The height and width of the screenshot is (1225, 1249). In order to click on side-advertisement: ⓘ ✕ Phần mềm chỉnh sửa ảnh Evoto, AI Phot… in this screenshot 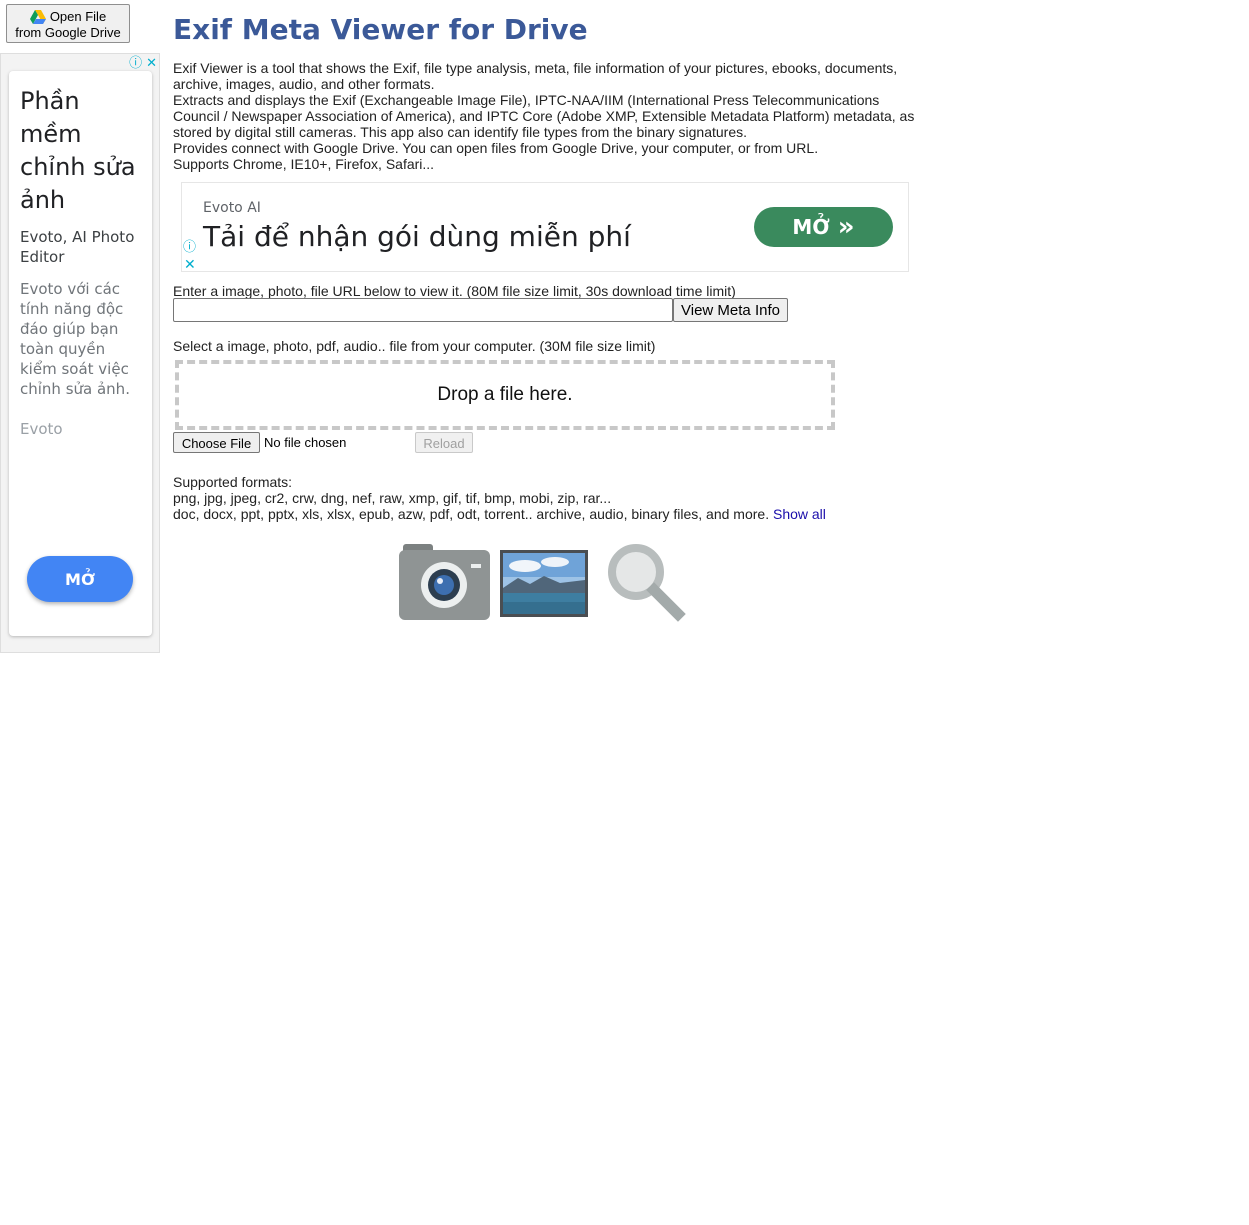, I will do `click(80, 353)`.